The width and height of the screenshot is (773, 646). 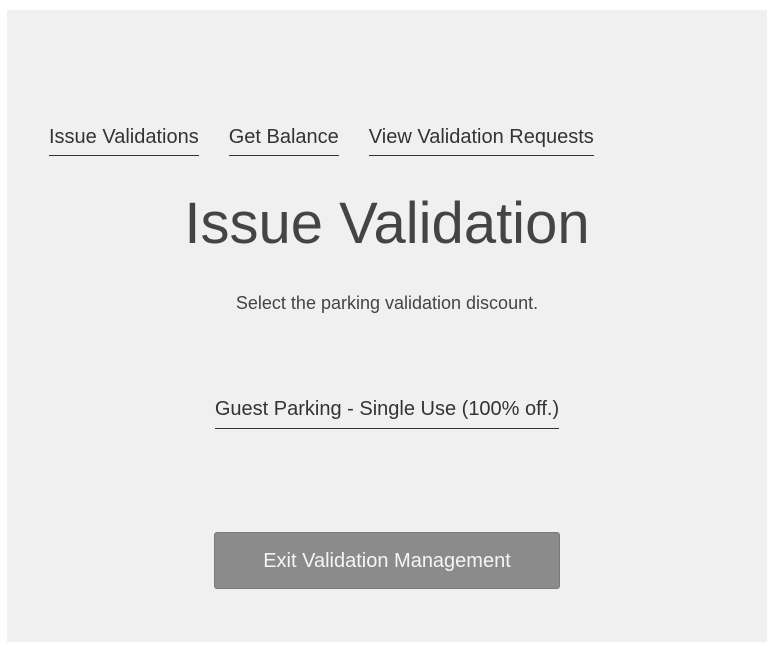 What do you see at coordinates (124, 141) in the screenshot?
I see `nav-link-issue-validations: Issue Validations` at bounding box center [124, 141].